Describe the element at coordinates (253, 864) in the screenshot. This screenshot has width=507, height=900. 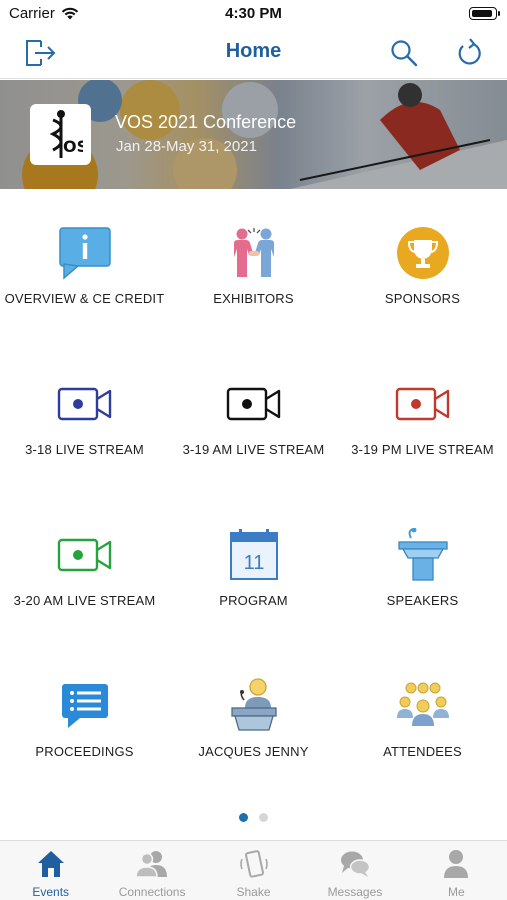
I see `shake-phone-icon` at that location.